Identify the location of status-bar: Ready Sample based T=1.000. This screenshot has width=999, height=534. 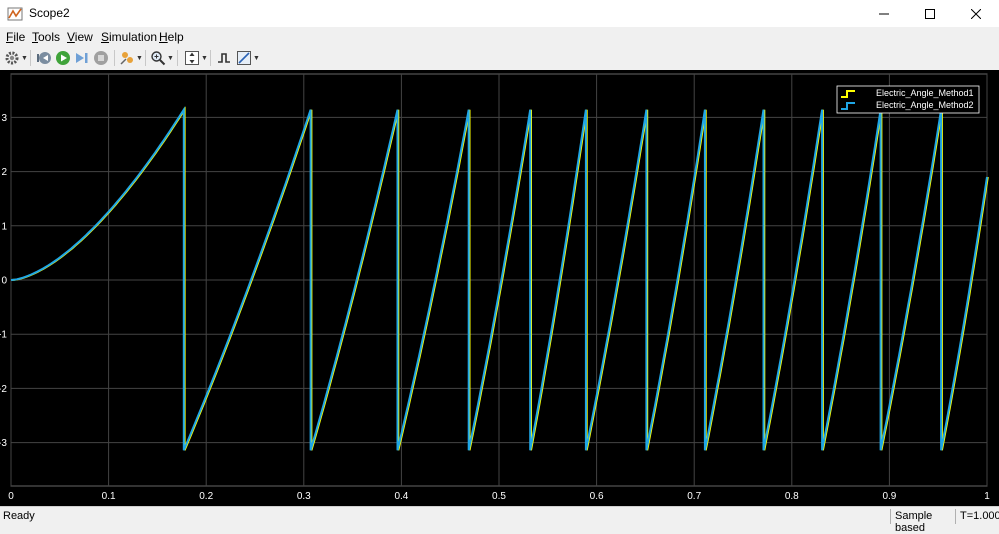
(499, 520).